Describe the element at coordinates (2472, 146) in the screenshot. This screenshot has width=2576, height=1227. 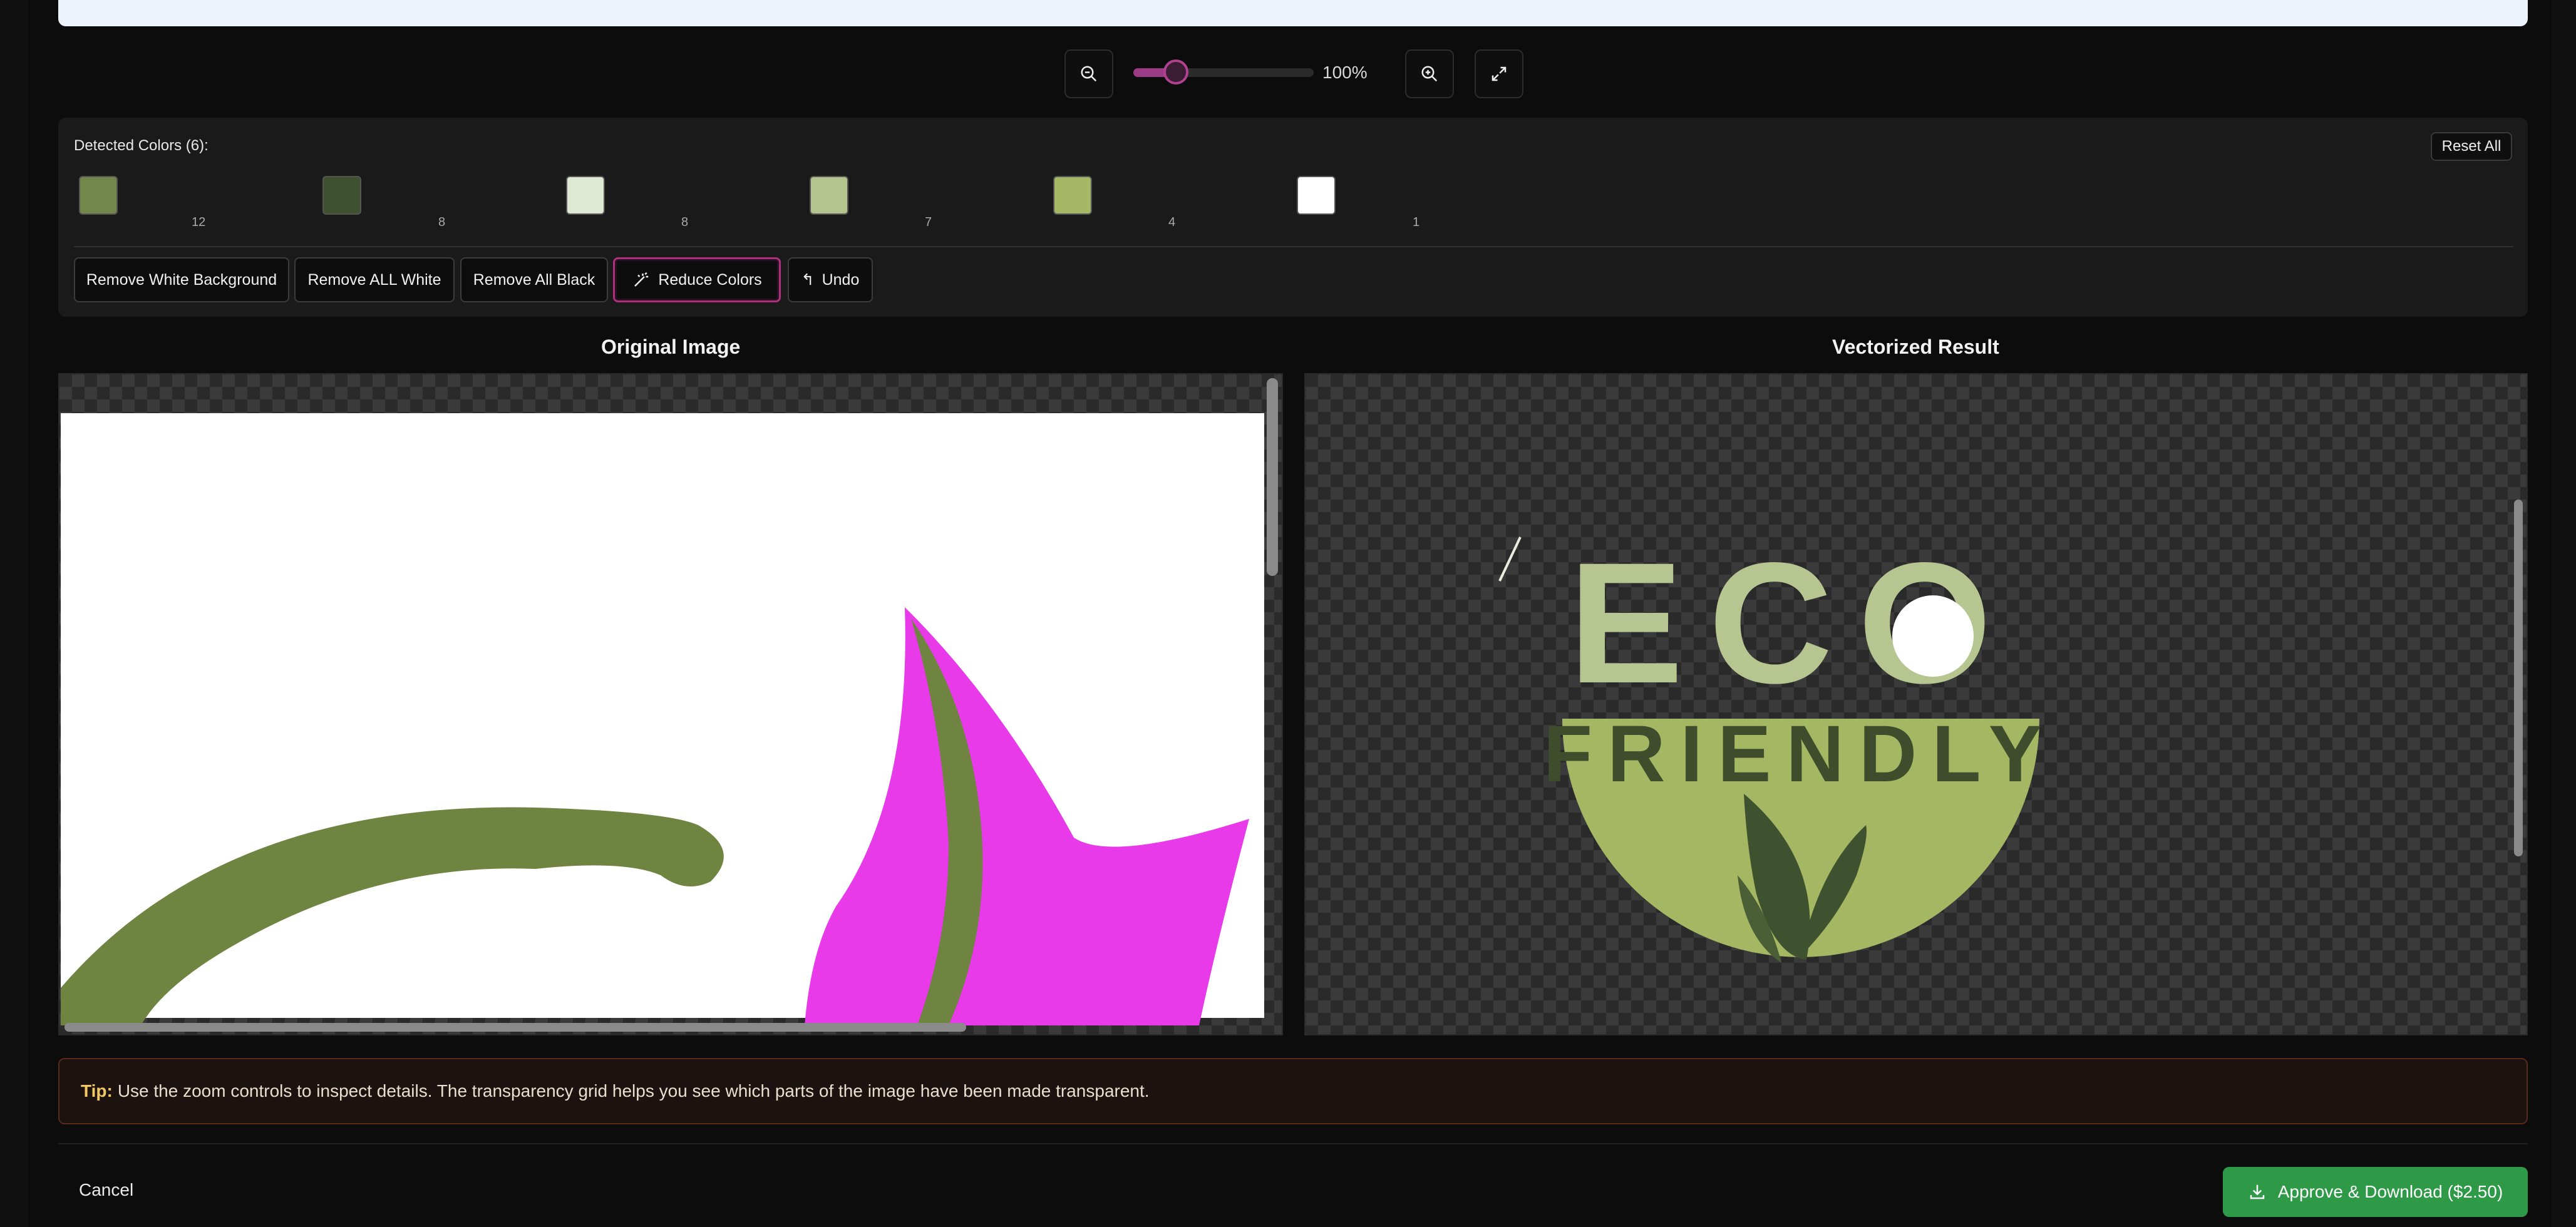
I see `reset-all-button: Reset All` at that location.